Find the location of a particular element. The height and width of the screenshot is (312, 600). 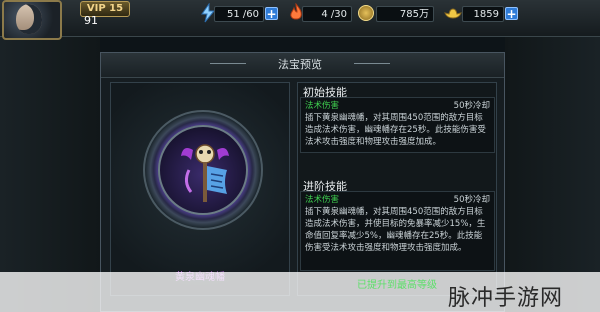

add-ingots-button: + is located at coordinates (511, 13).